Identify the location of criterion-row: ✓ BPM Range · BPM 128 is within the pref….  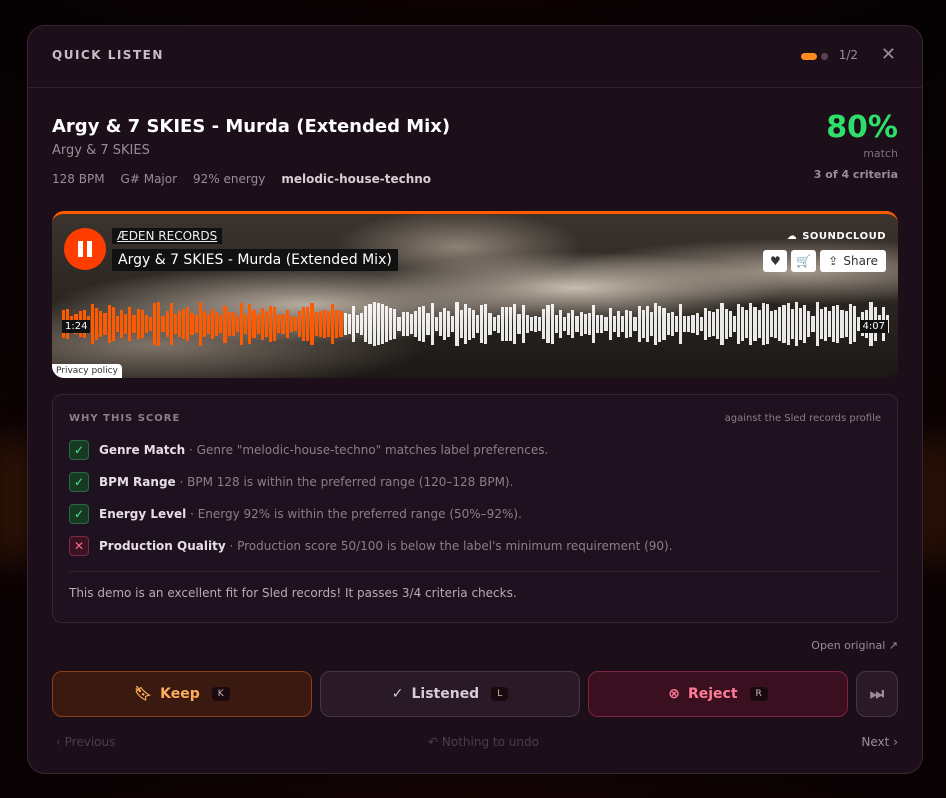
(291, 482).